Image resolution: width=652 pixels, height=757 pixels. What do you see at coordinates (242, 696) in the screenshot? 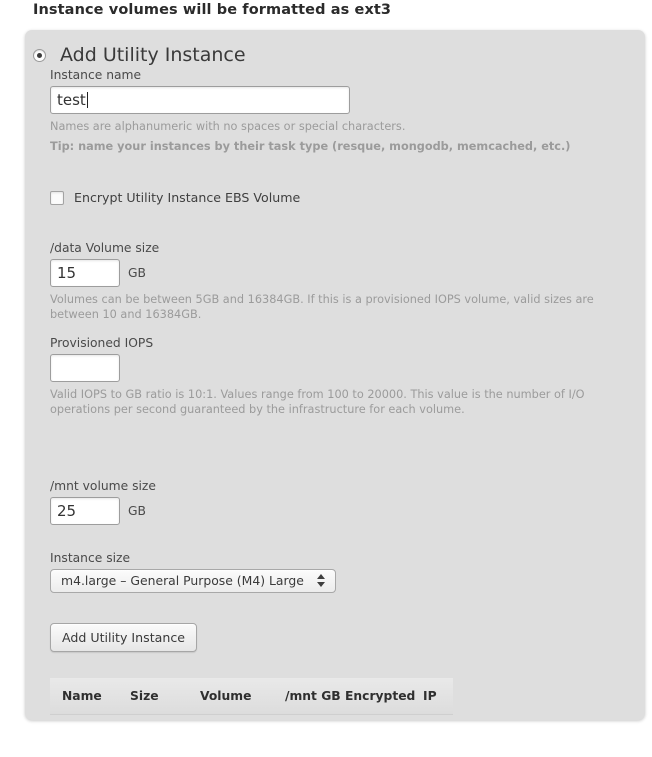
I see `column-header-volume: Volume` at bounding box center [242, 696].